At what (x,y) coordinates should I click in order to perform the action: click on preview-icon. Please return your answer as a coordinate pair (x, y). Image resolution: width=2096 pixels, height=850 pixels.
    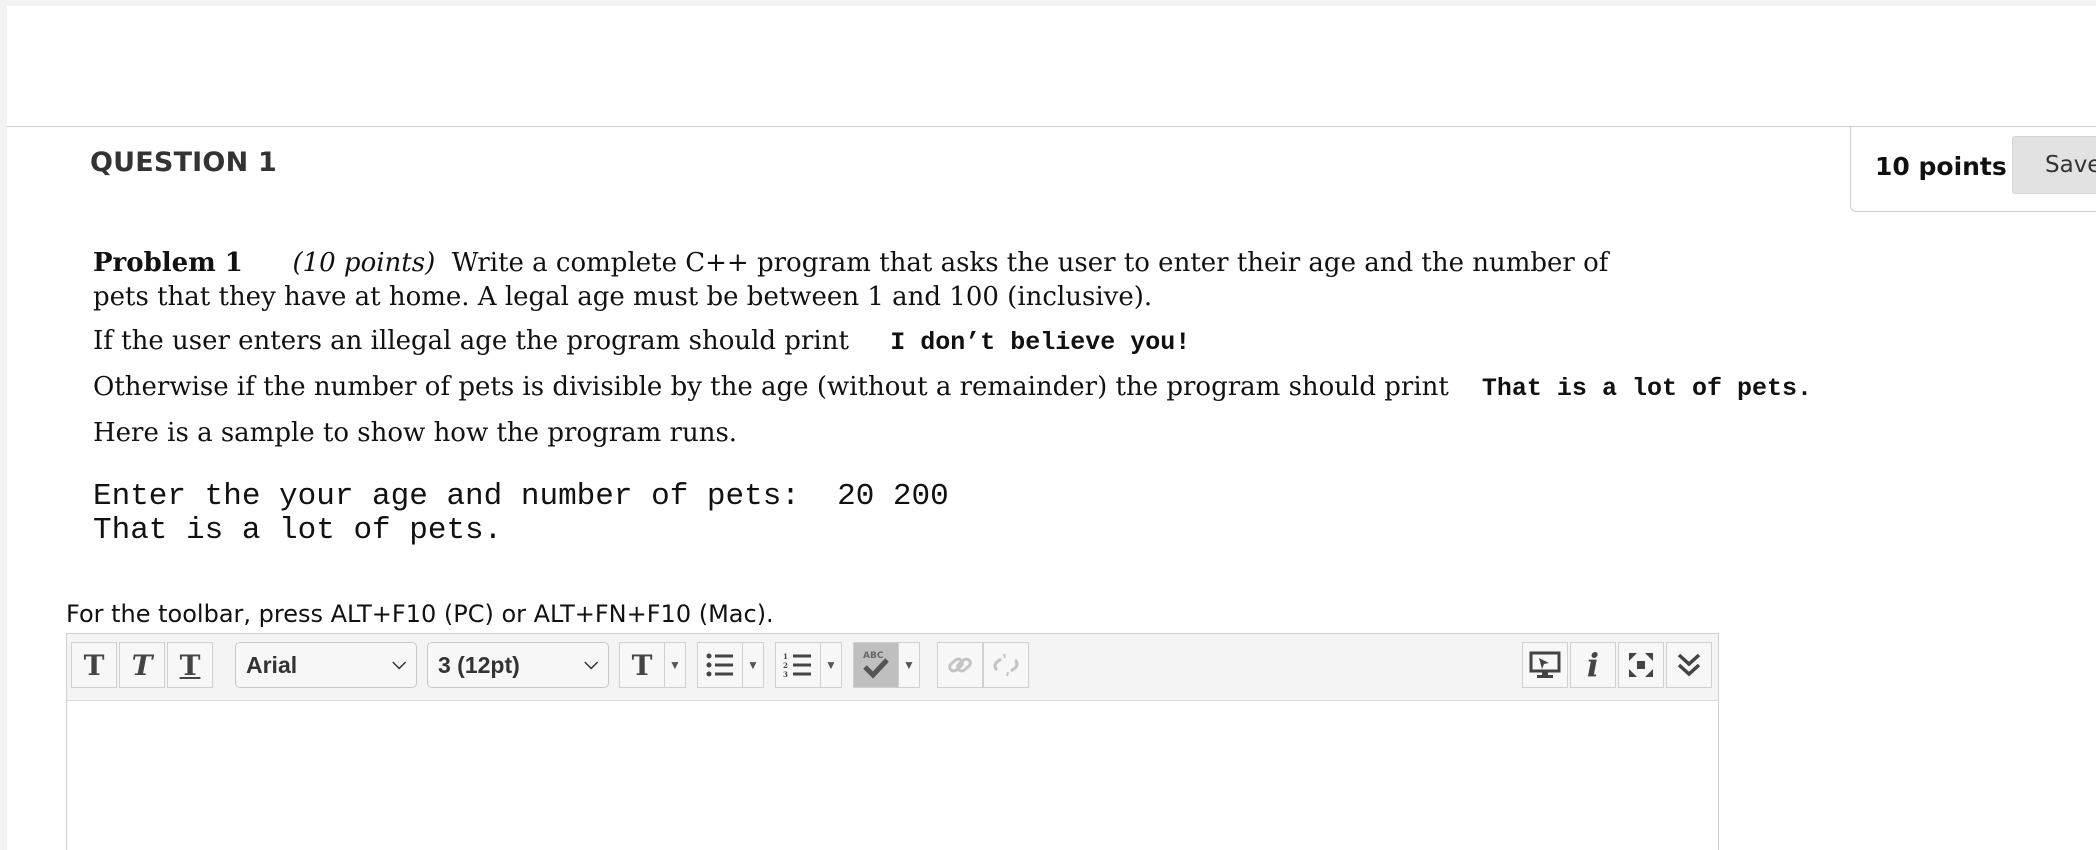
    Looking at the image, I should click on (1545, 665).